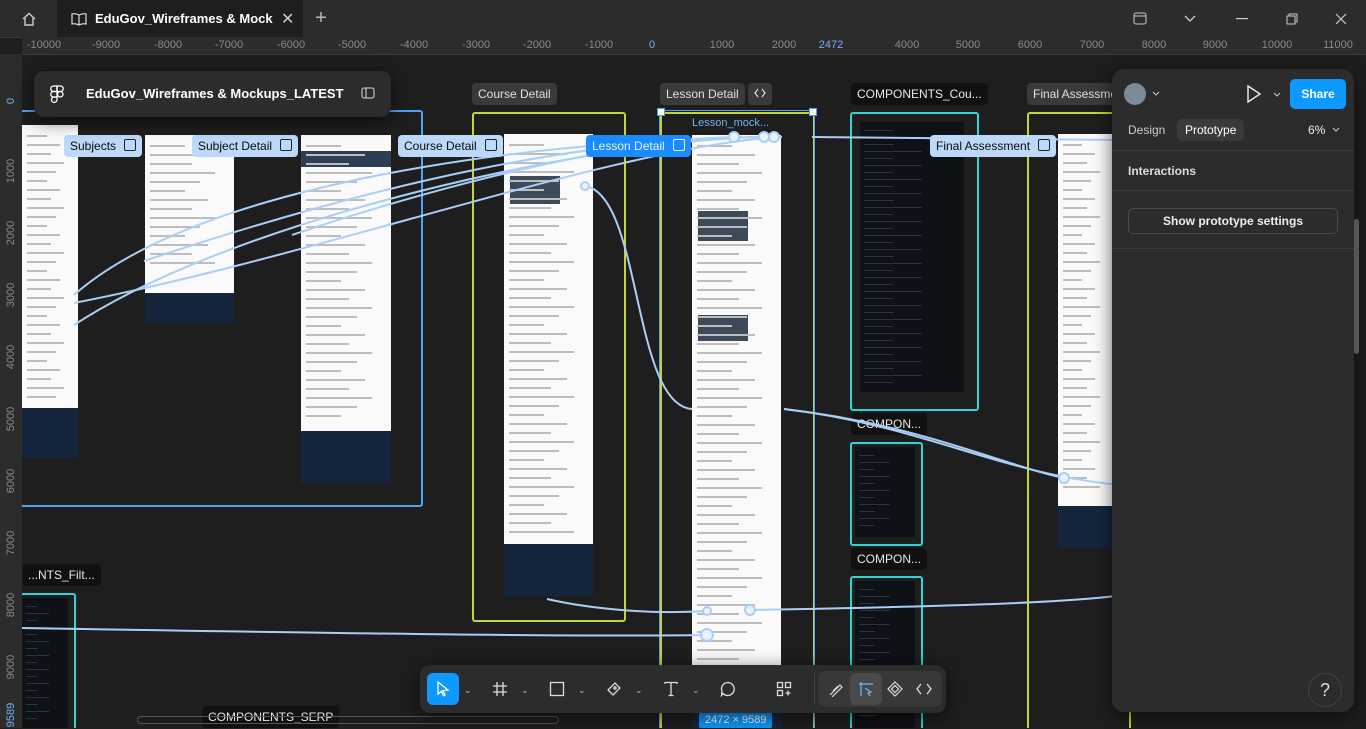 This screenshot has height=729, width=1366. What do you see at coordinates (28, 18) in the screenshot?
I see `home-button` at bounding box center [28, 18].